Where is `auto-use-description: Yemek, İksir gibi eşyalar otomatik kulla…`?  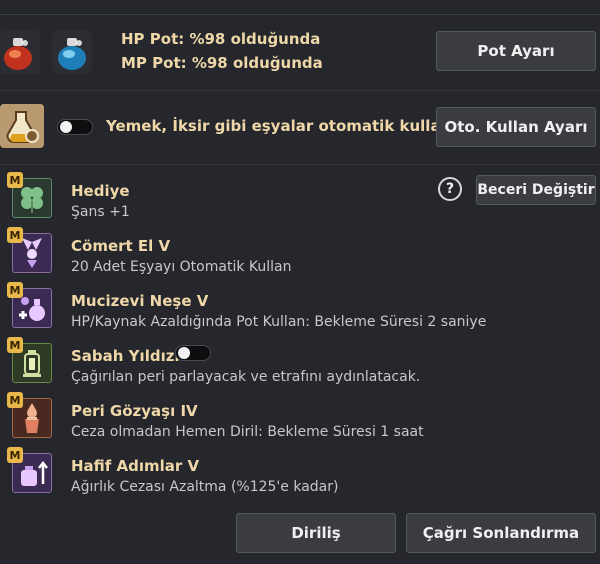
auto-use-description: Yemek, İksir gibi eşyalar otomatik kulla… is located at coordinates (292, 126).